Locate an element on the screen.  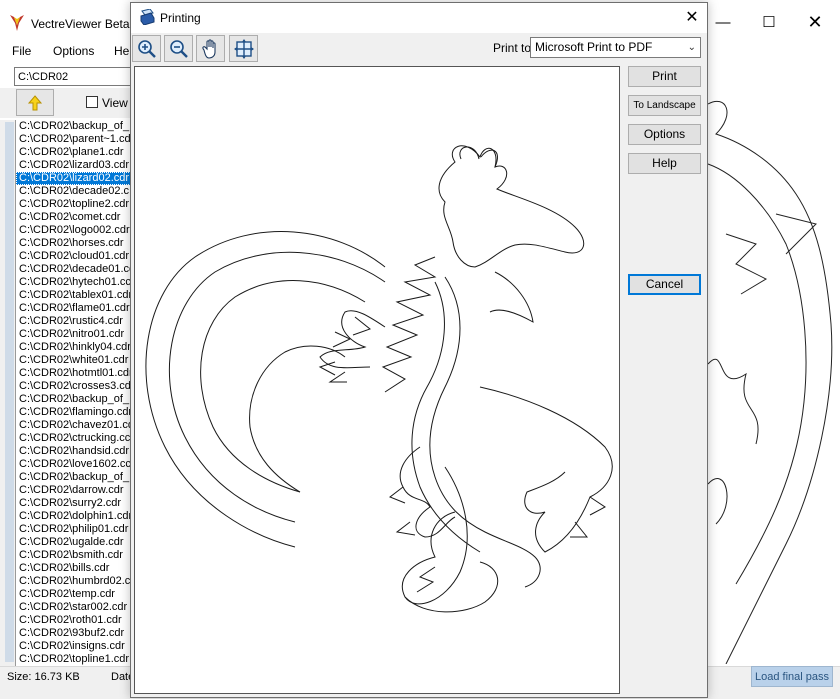
printer-select: Microsoft Print to PDF ⌄ is located at coordinates (615, 47).